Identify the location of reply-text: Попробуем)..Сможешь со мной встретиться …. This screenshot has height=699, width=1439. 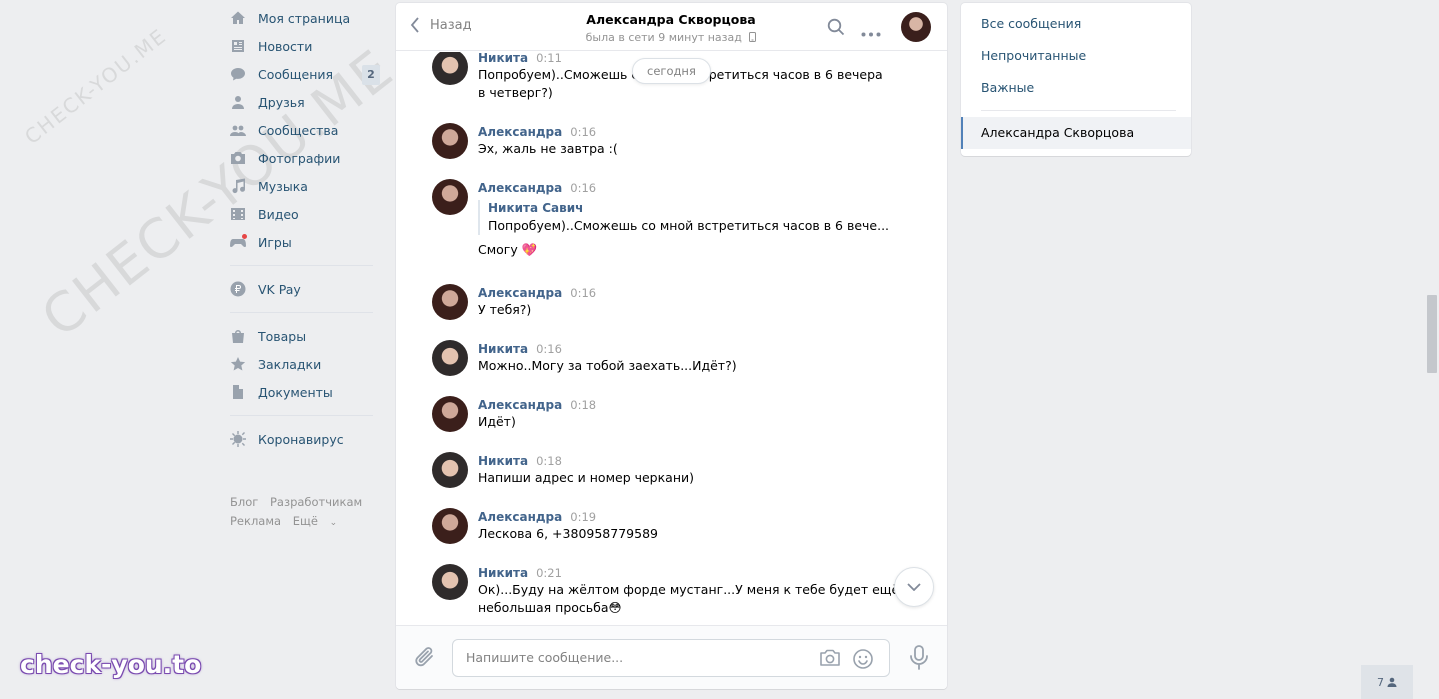
(689, 225).